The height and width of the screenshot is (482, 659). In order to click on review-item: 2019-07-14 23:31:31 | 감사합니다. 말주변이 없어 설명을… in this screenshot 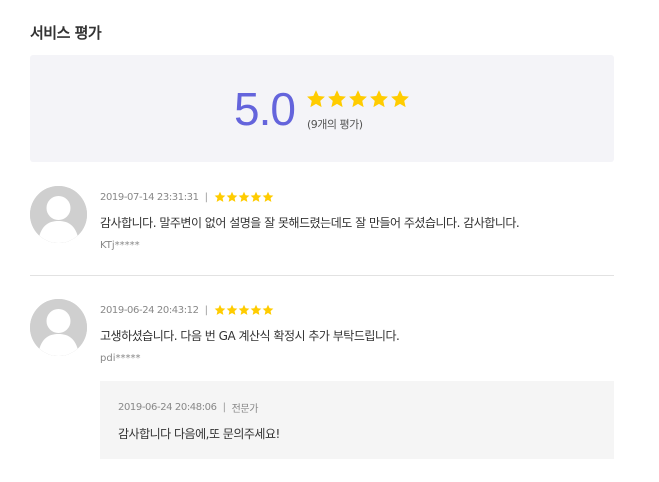, I will do `click(322, 226)`.